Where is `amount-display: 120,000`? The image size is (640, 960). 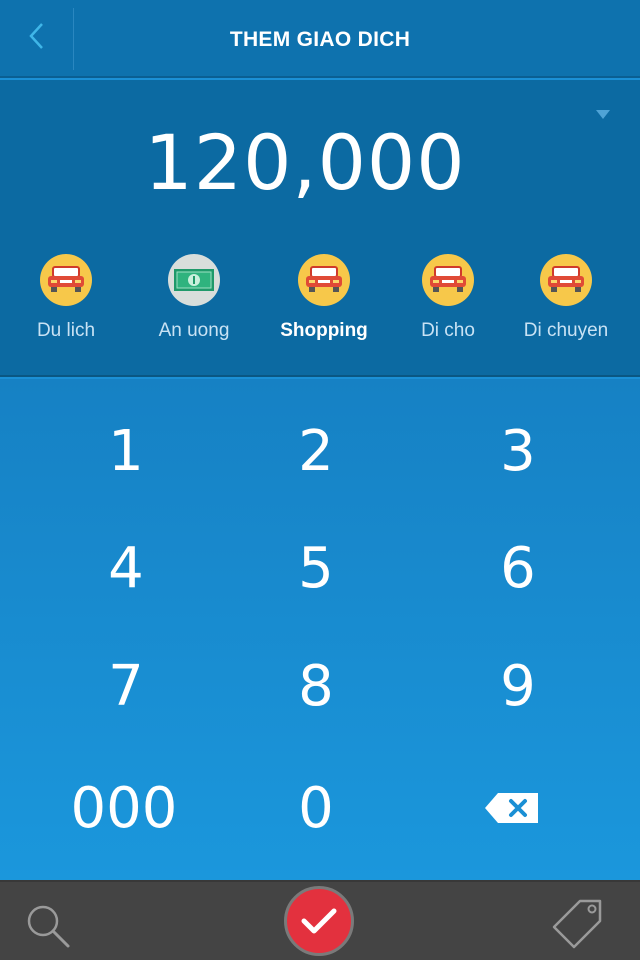 amount-display: 120,000 is located at coordinates (305, 162).